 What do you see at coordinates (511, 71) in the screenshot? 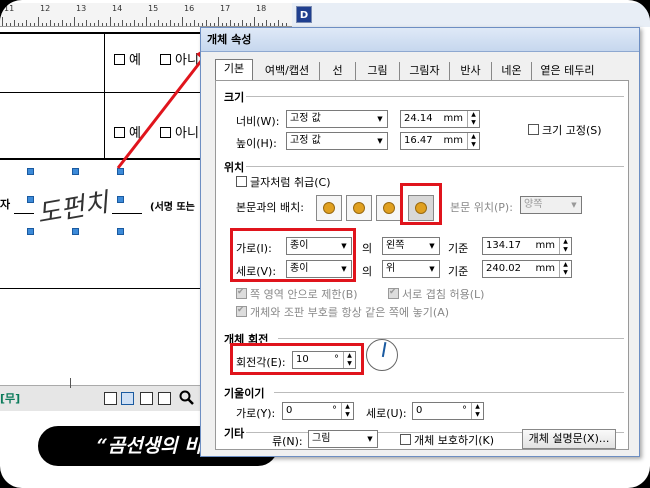
I see `tab-neon: 네온` at bounding box center [511, 71].